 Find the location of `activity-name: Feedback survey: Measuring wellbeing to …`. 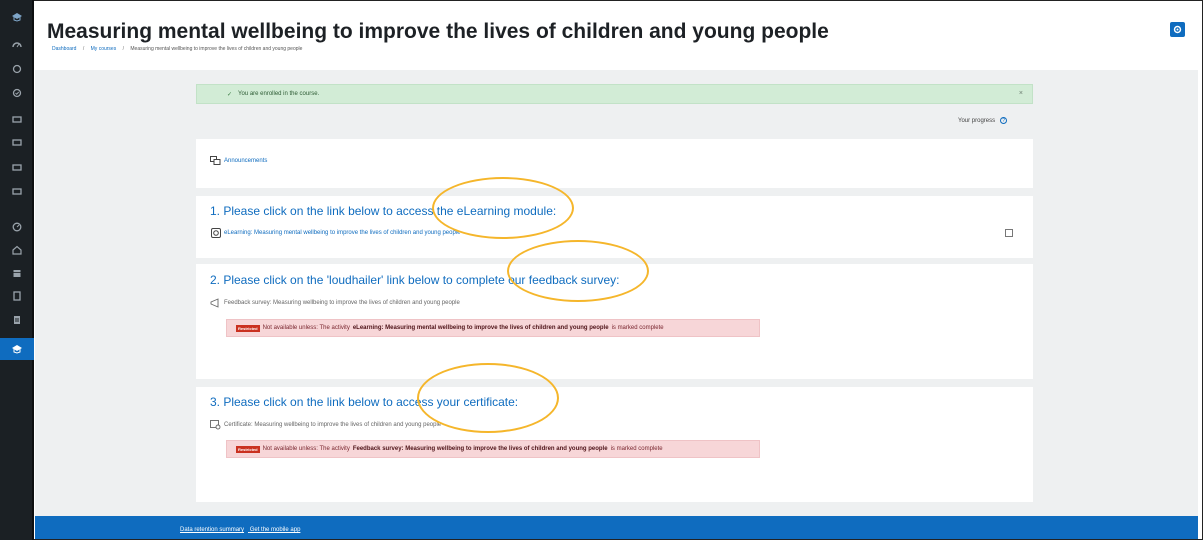

activity-name: Feedback survey: Measuring wellbeing to … is located at coordinates (342, 303).